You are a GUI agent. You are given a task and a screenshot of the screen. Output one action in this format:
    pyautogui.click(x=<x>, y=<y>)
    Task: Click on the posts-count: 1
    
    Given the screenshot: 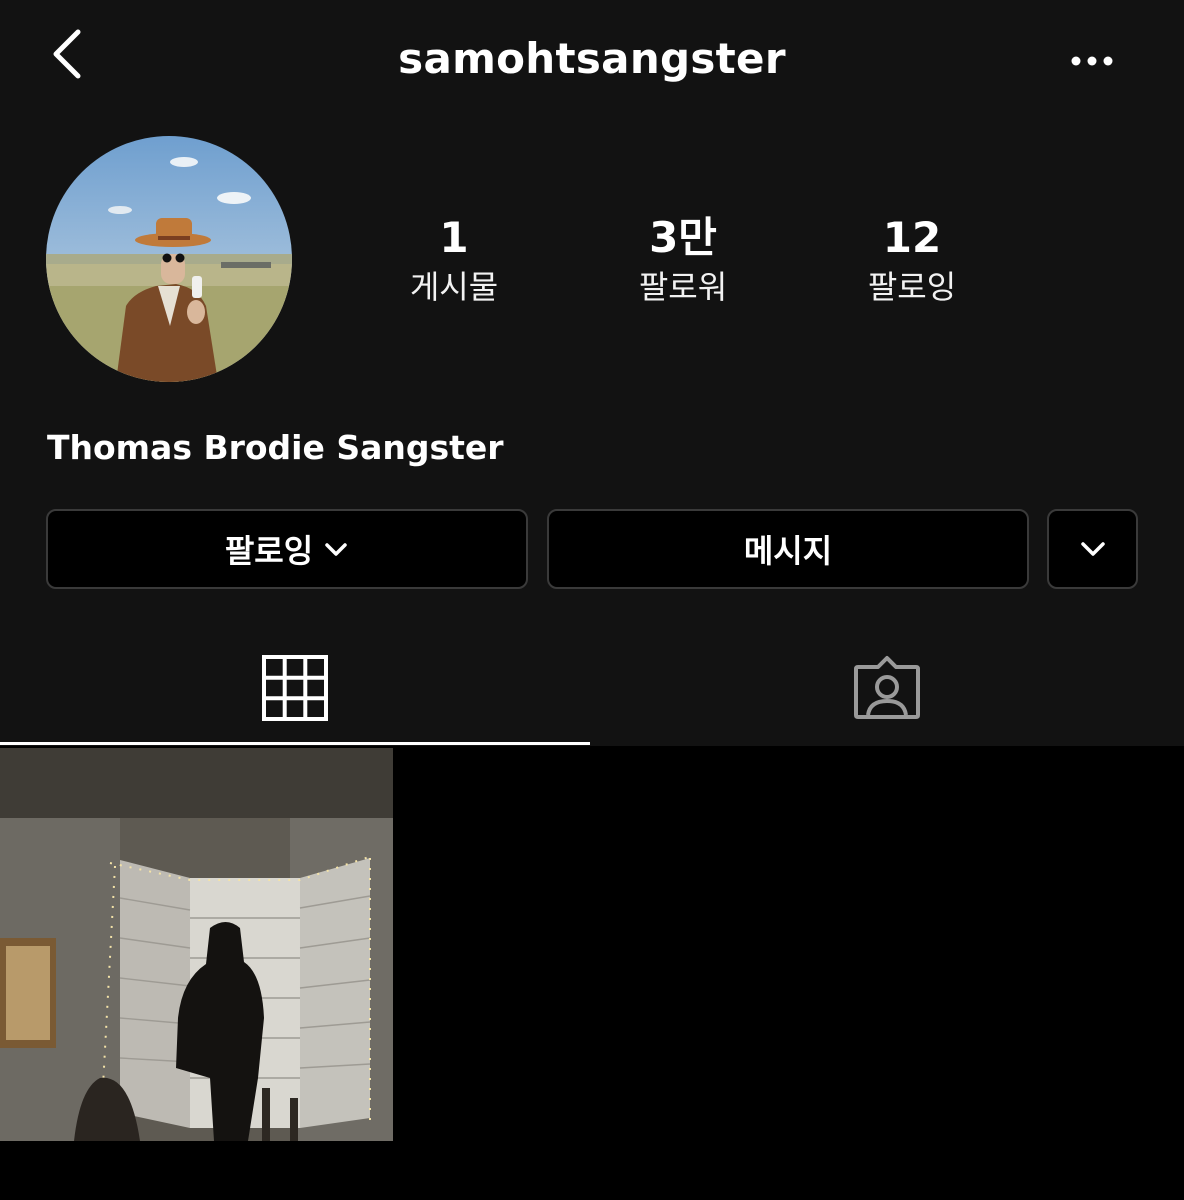 What is the action you would take?
    pyautogui.click(x=454, y=237)
    